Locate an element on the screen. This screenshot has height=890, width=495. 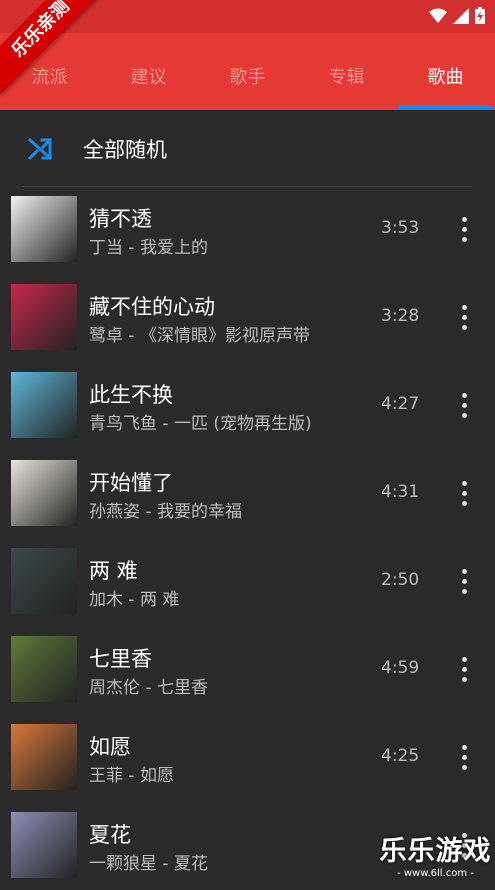
song-artist-album: 孙燕姿 - 我要的幸福 is located at coordinates (165, 512).